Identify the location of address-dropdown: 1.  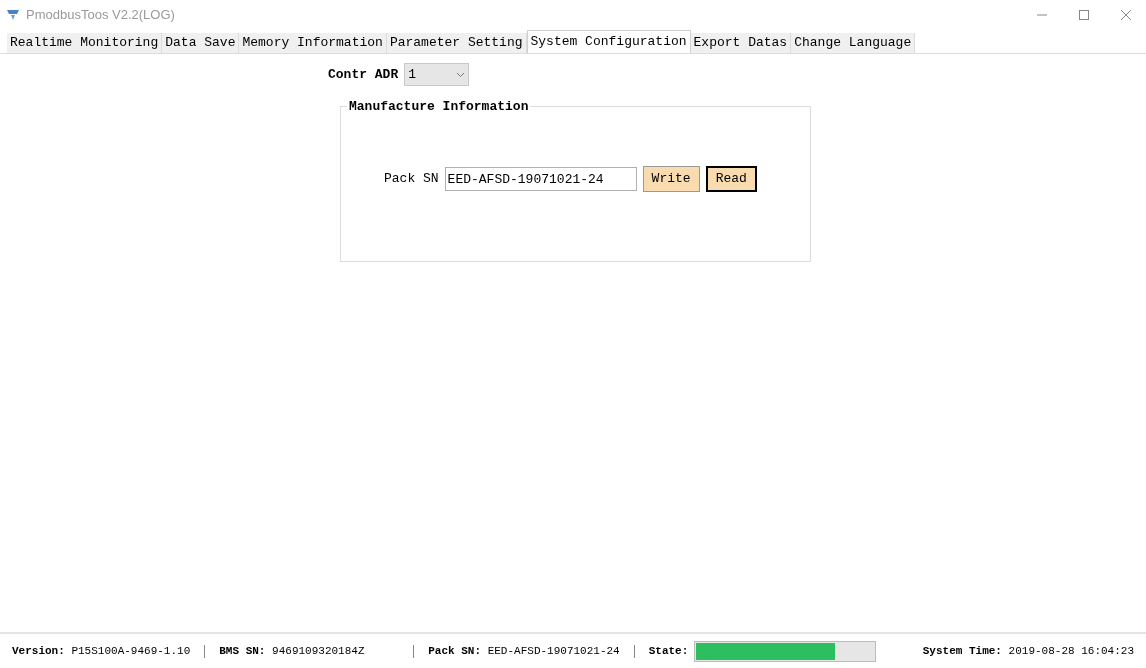
(437, 74).